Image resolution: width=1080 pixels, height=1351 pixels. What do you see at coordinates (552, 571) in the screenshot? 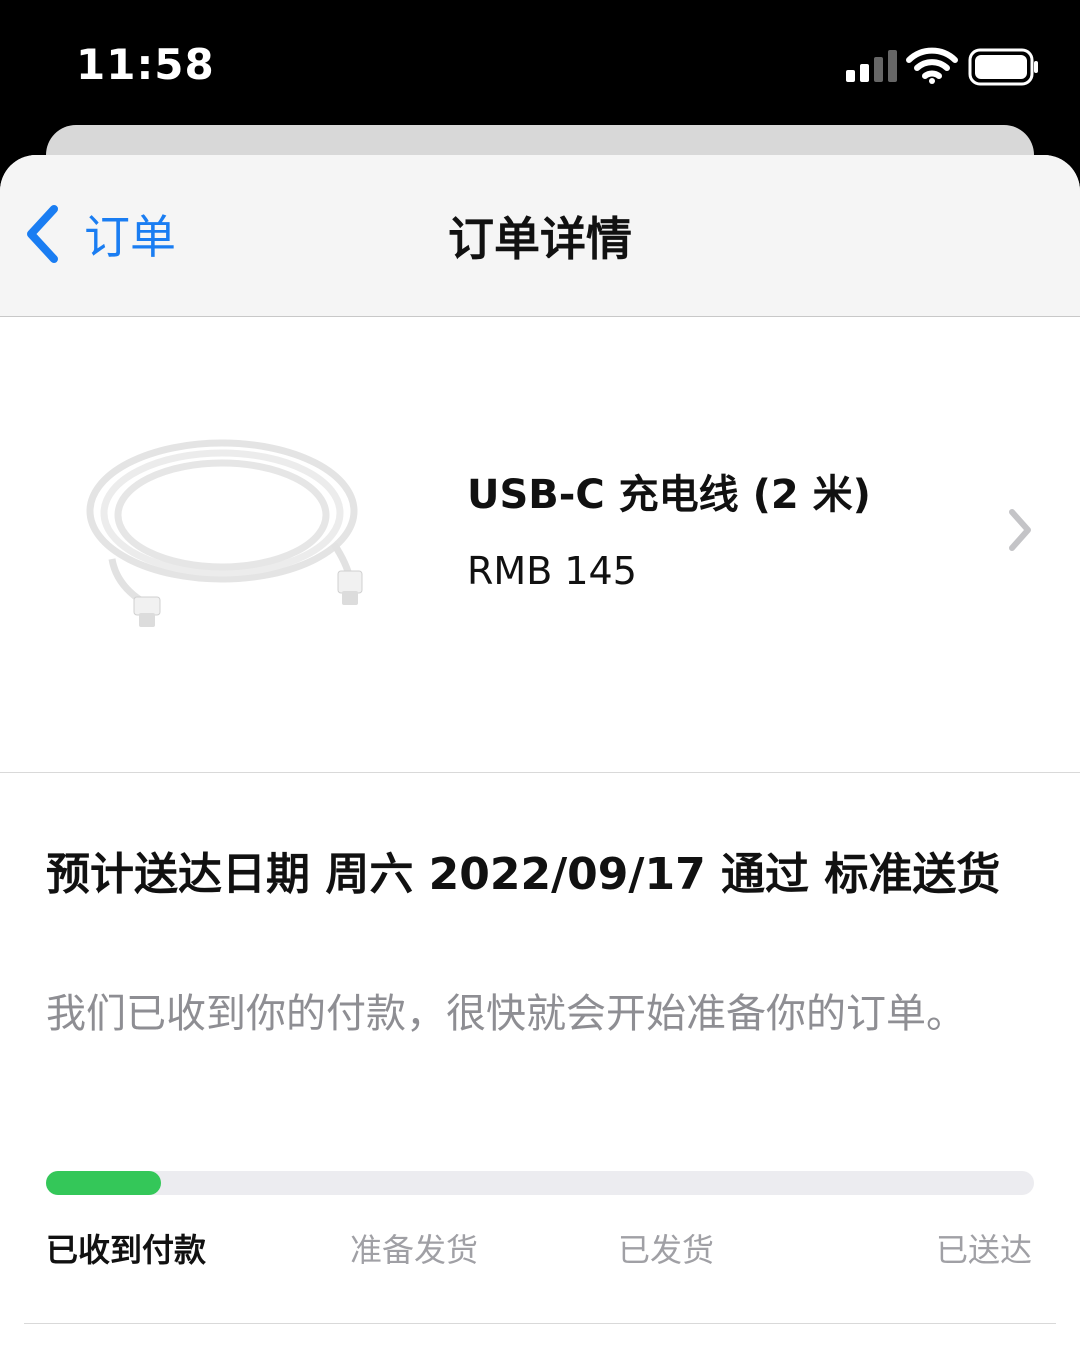
I see `product-price: RMB 145` at bounding box center [552, 571].